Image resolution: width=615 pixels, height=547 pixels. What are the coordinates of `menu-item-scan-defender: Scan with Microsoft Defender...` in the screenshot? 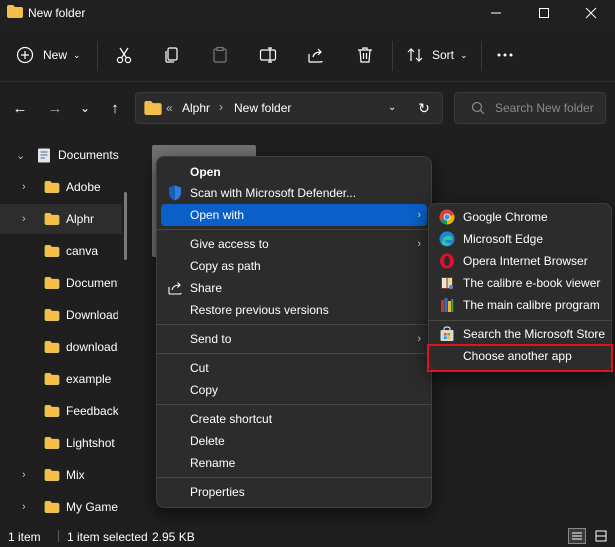 It's located at (294, 193).